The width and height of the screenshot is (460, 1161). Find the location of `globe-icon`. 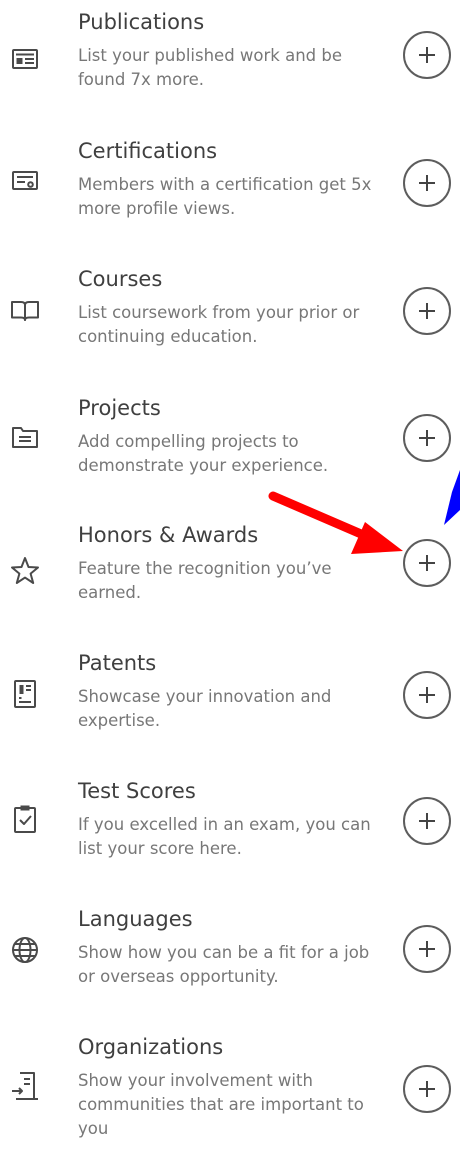

globe-icon is located at coordinates (25, 950).